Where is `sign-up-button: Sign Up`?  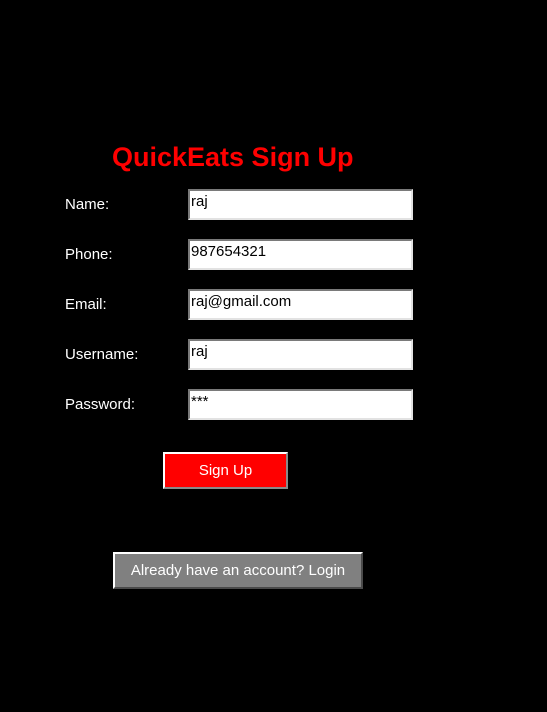
sign-up-button: Sign Up is located at coordinates (225, 470).